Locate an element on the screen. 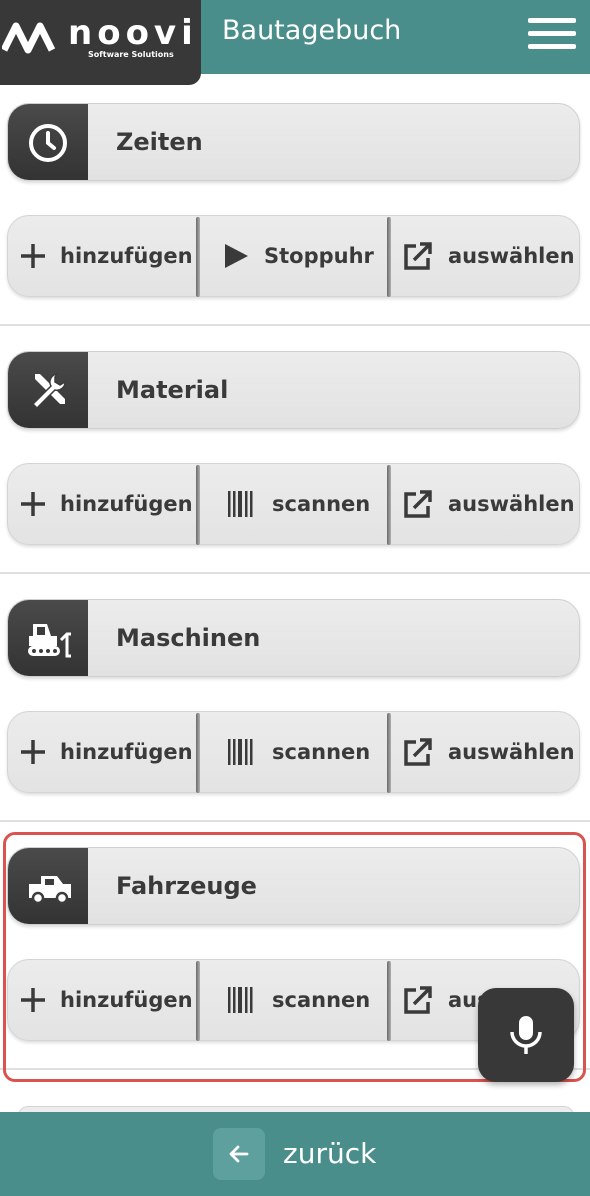 The width and height of the screenshot is (590, 1196). section-header-zeiten: Zeiten is located at coordinates (293, 142).